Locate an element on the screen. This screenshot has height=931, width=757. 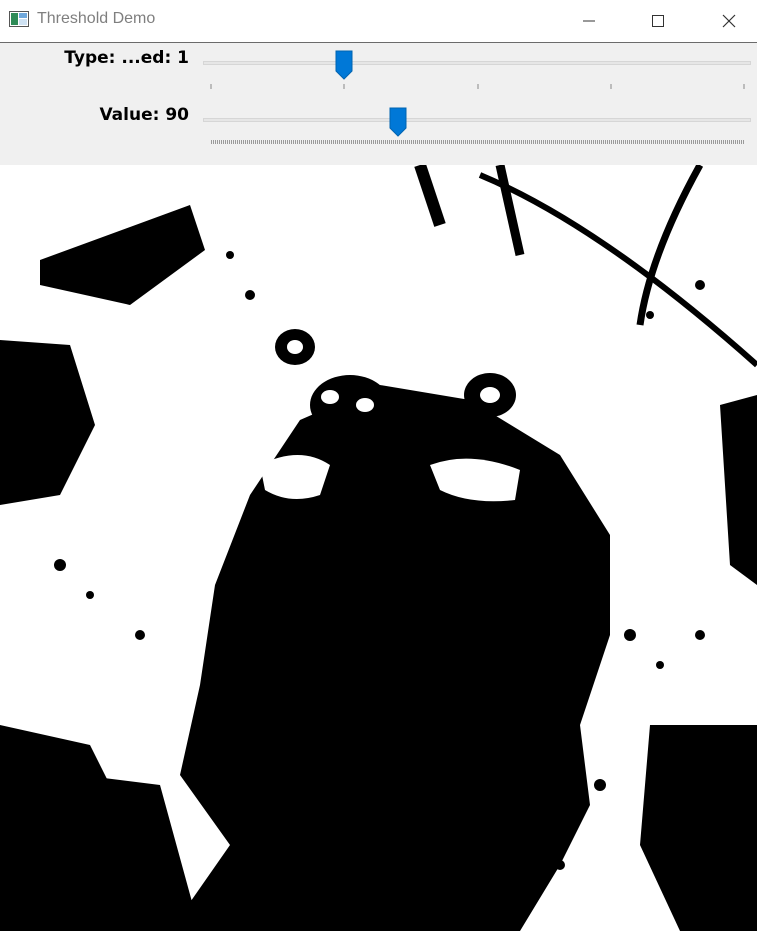
window-title: Threshold Demo is located at coordinates (96, 18).